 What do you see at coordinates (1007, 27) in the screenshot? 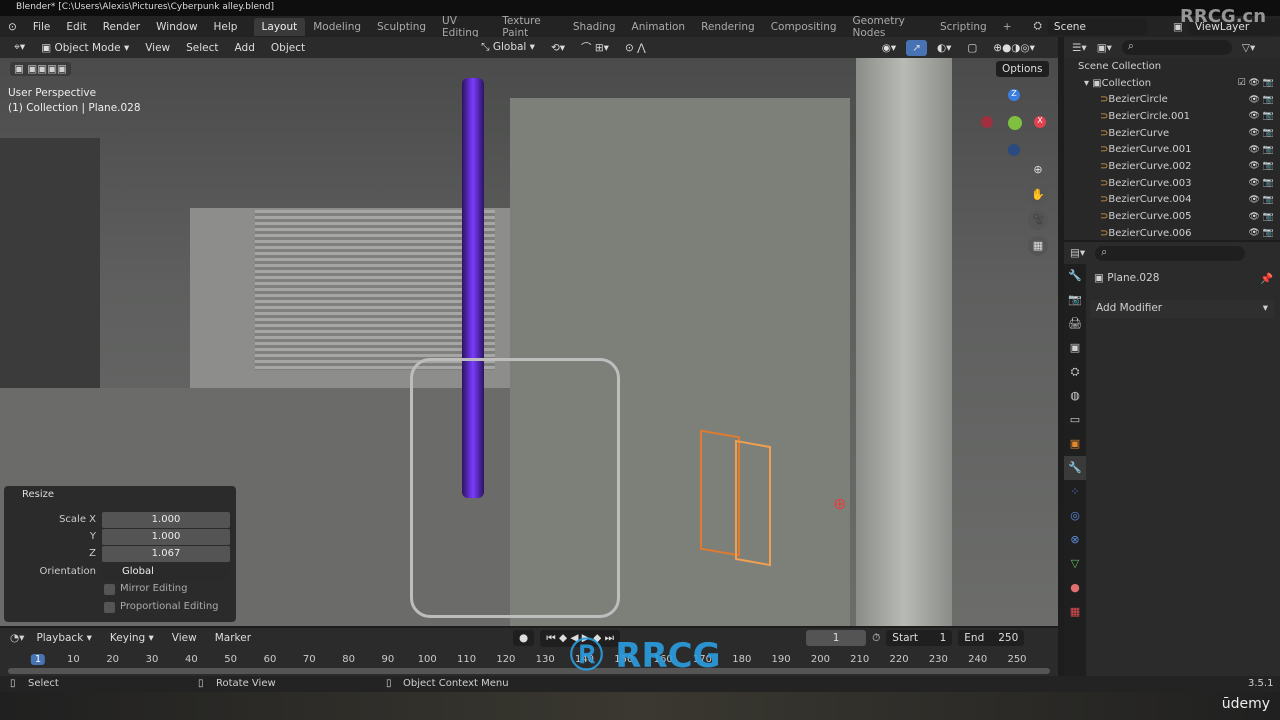
I see `add-workspace-button: +` at bounding box center [1007, 27].